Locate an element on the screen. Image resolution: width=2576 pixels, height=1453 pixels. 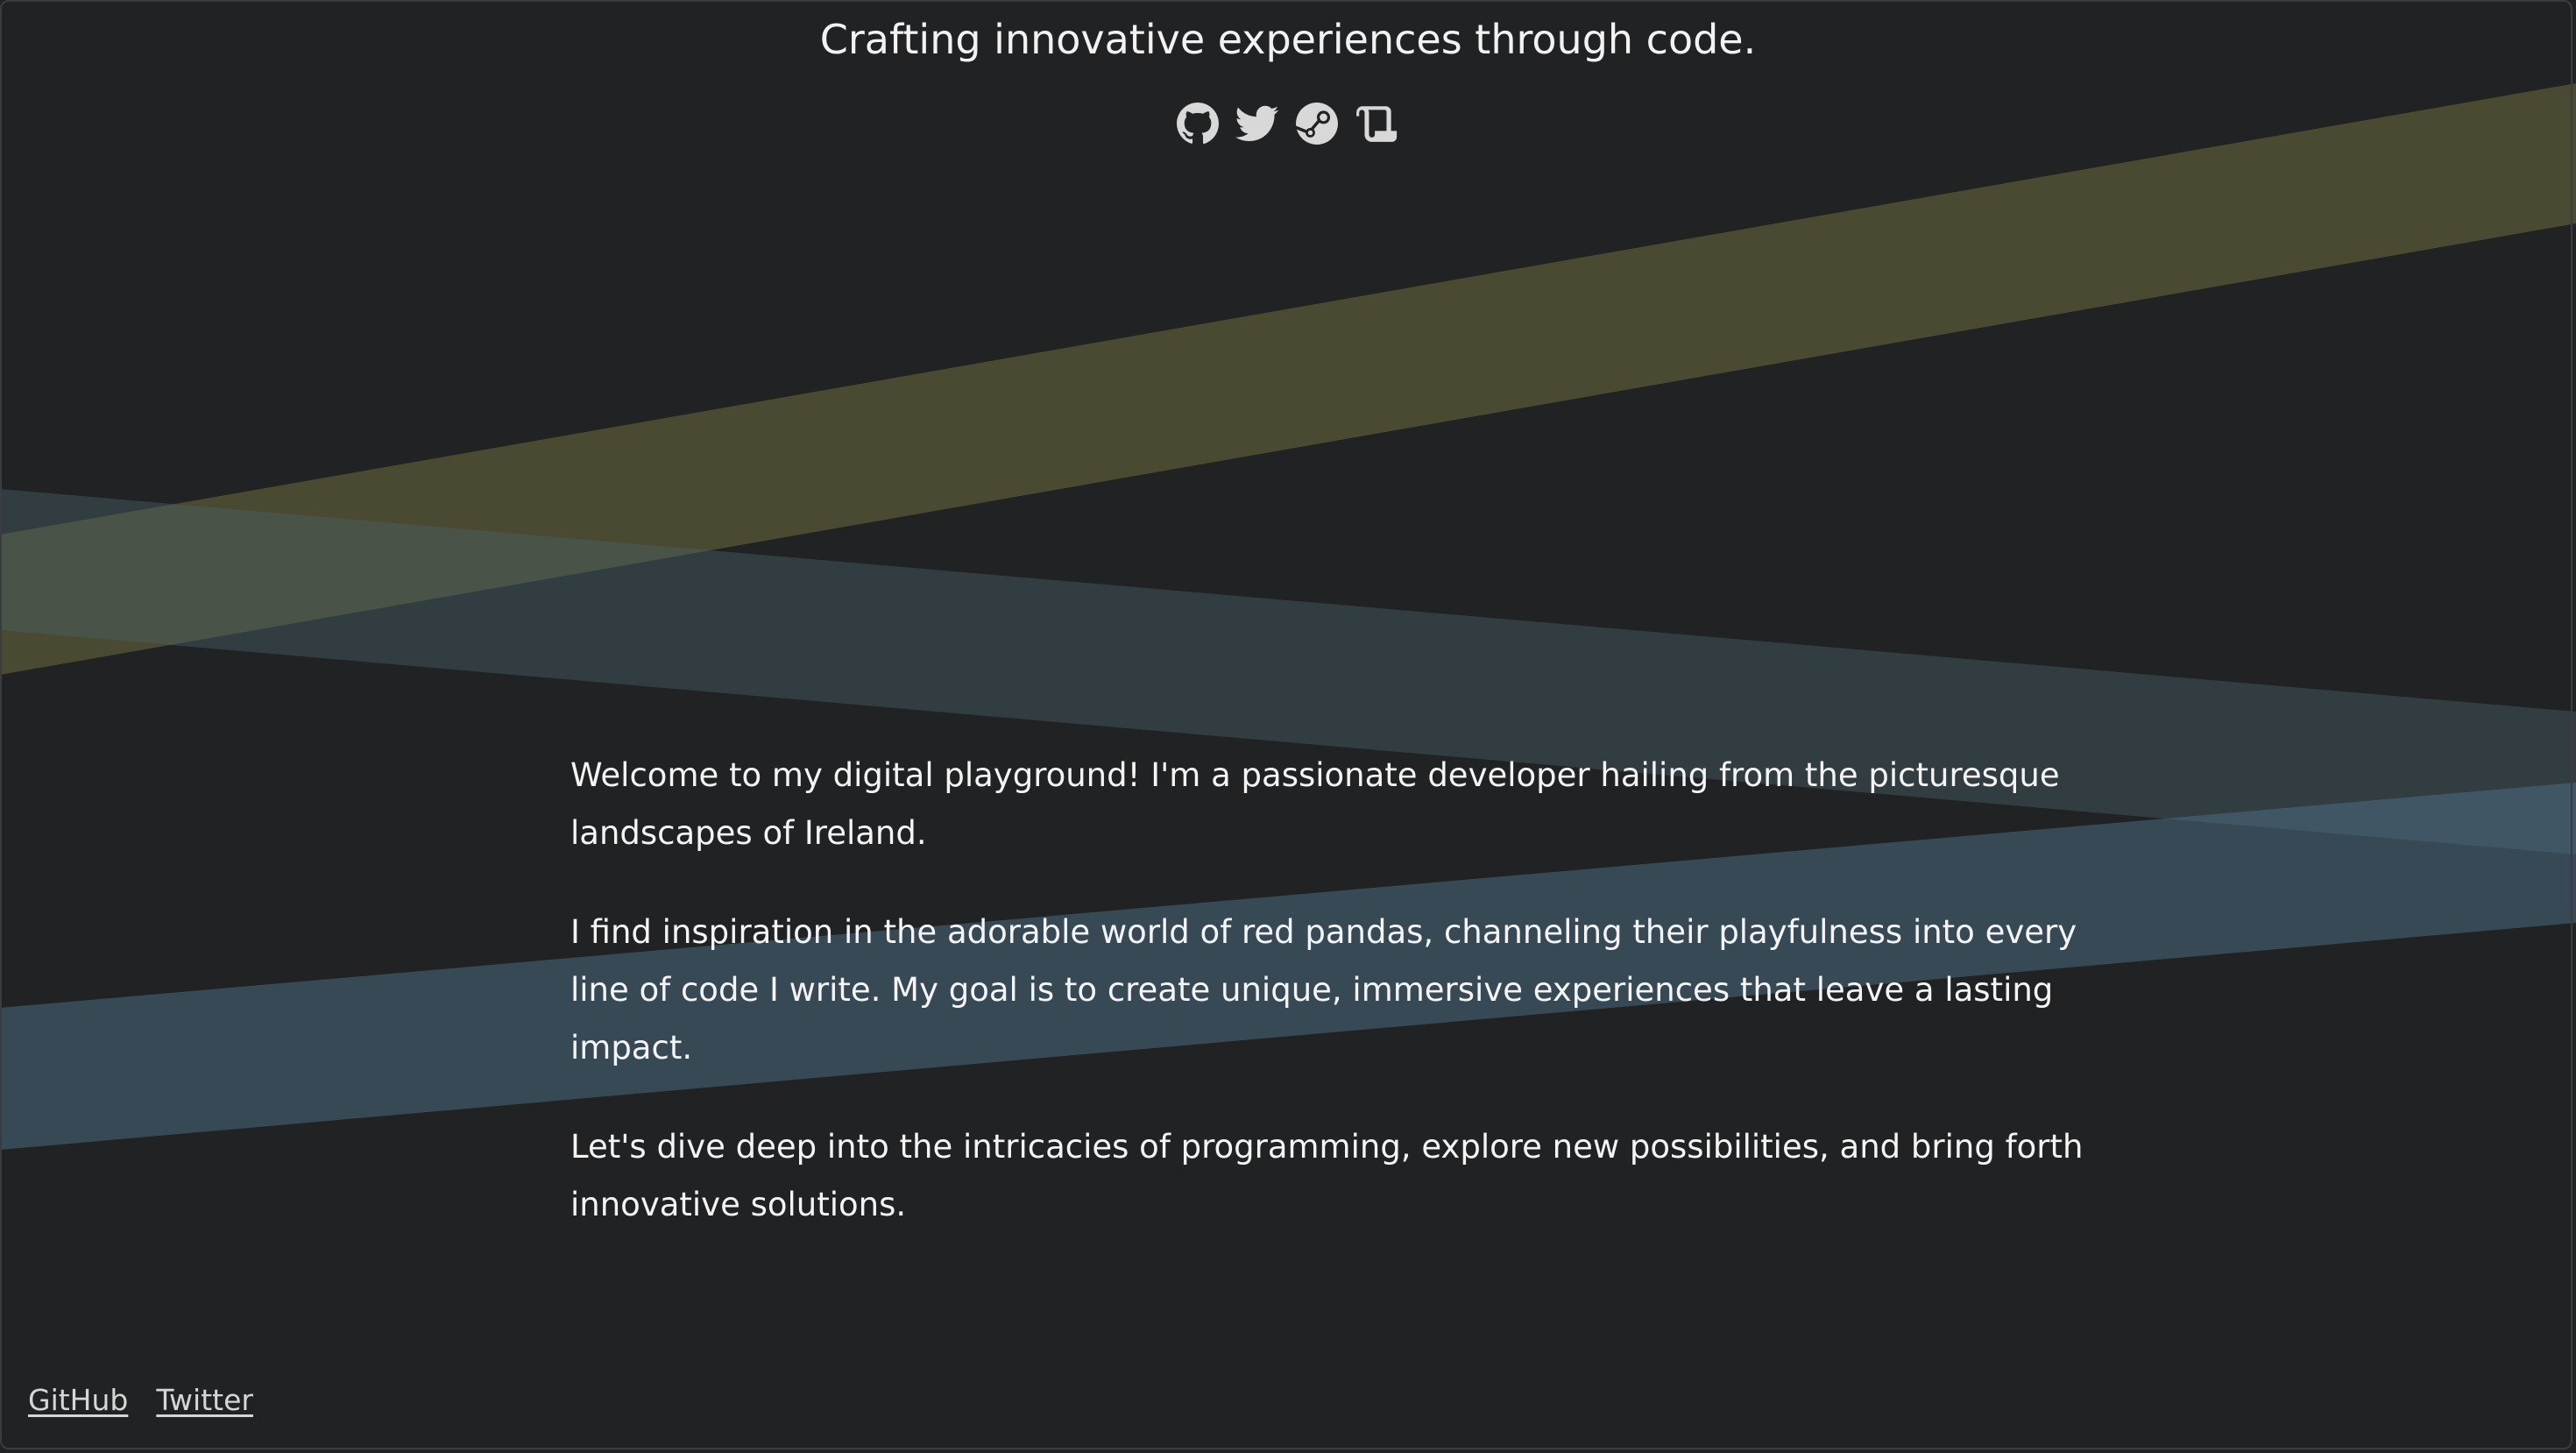
twitter-icon is located at coordinates (1257, 123).